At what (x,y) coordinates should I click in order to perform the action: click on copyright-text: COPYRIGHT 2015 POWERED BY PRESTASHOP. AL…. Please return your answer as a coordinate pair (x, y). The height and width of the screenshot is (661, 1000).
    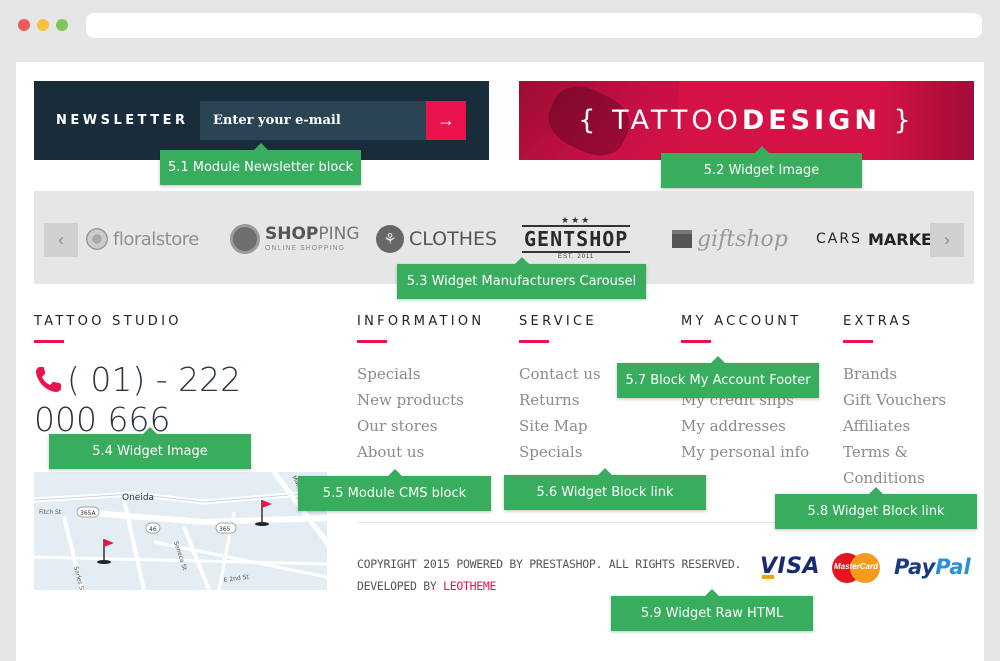
    Looking at the image, I should click on (549, 564).